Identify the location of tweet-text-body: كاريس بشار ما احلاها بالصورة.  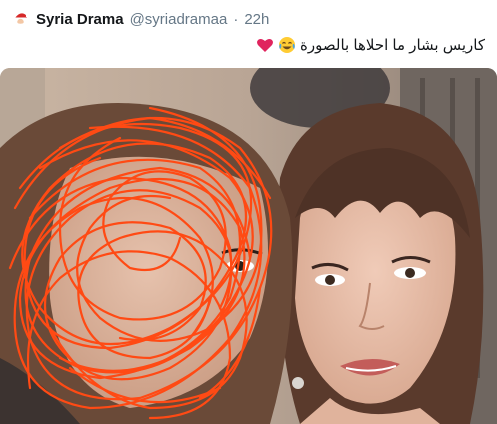
(392, 45).